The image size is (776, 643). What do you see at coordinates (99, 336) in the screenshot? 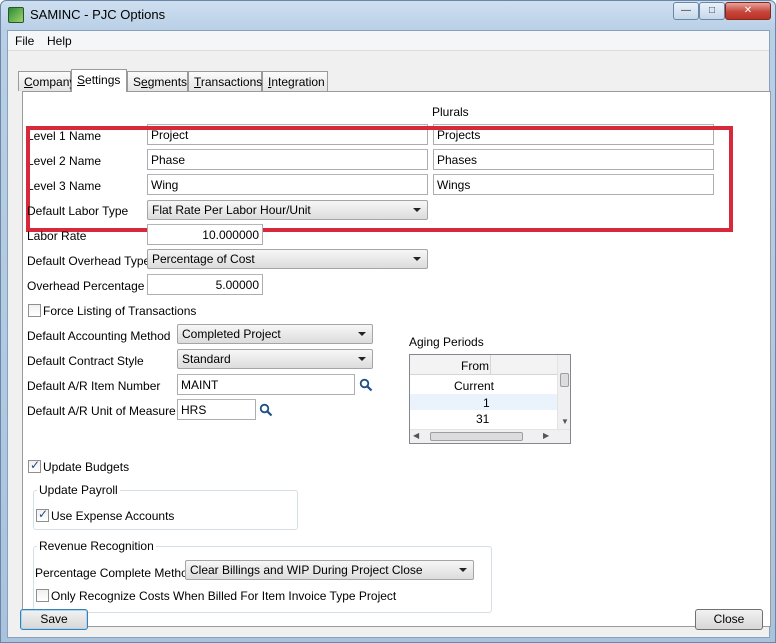
I see `accounting-method-label: Default Accounting Method` at bounding box center [99, 336].